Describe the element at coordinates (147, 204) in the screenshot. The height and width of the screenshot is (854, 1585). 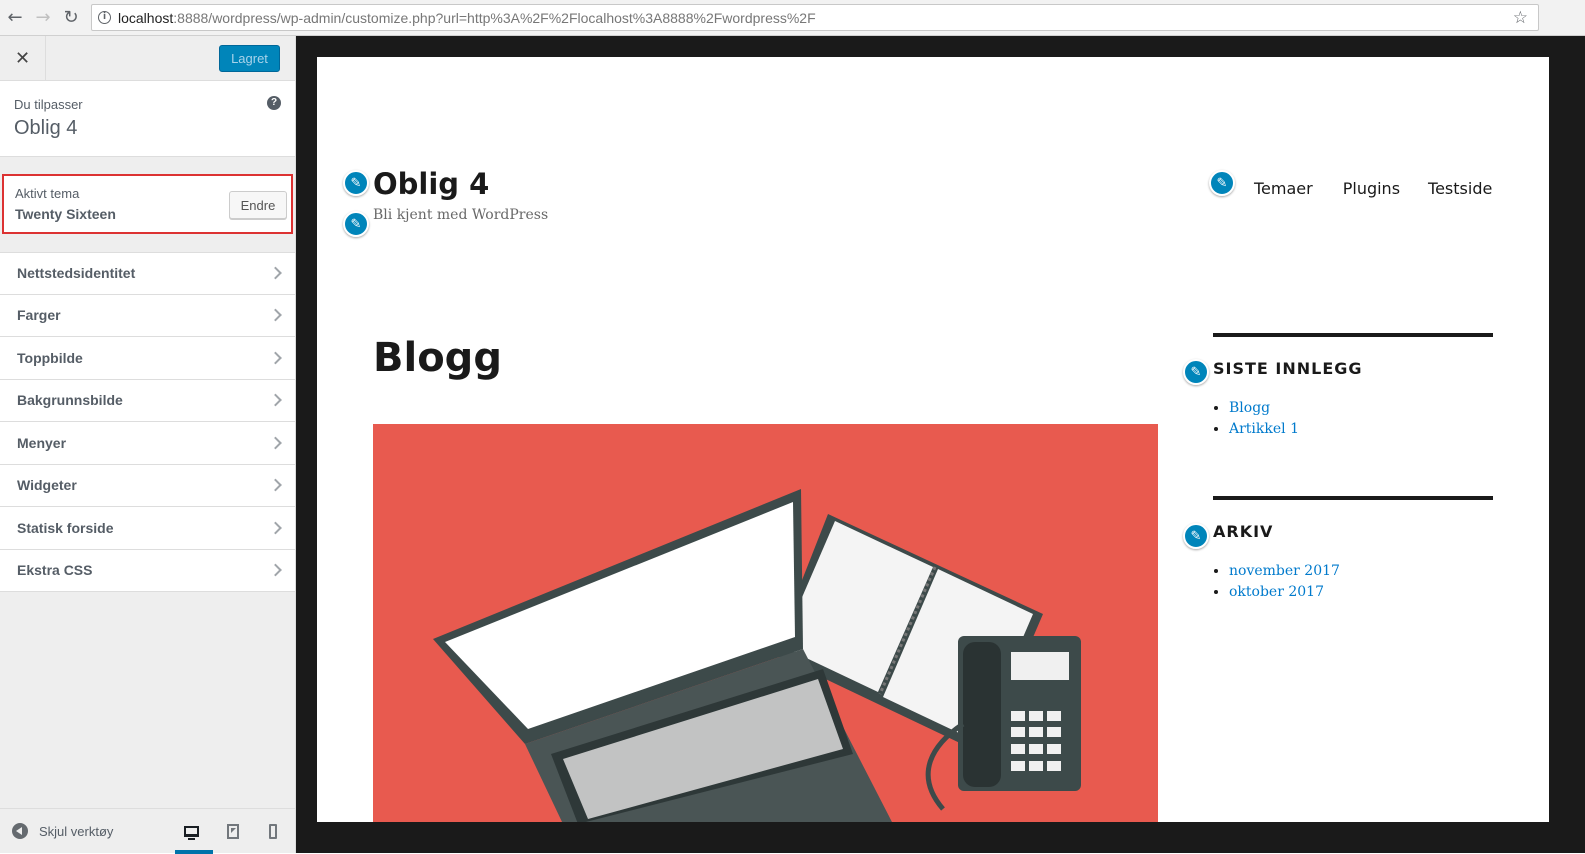
I see `active-theme-panel: Aktivt tema Twenty Sixteen Endre` at that location.